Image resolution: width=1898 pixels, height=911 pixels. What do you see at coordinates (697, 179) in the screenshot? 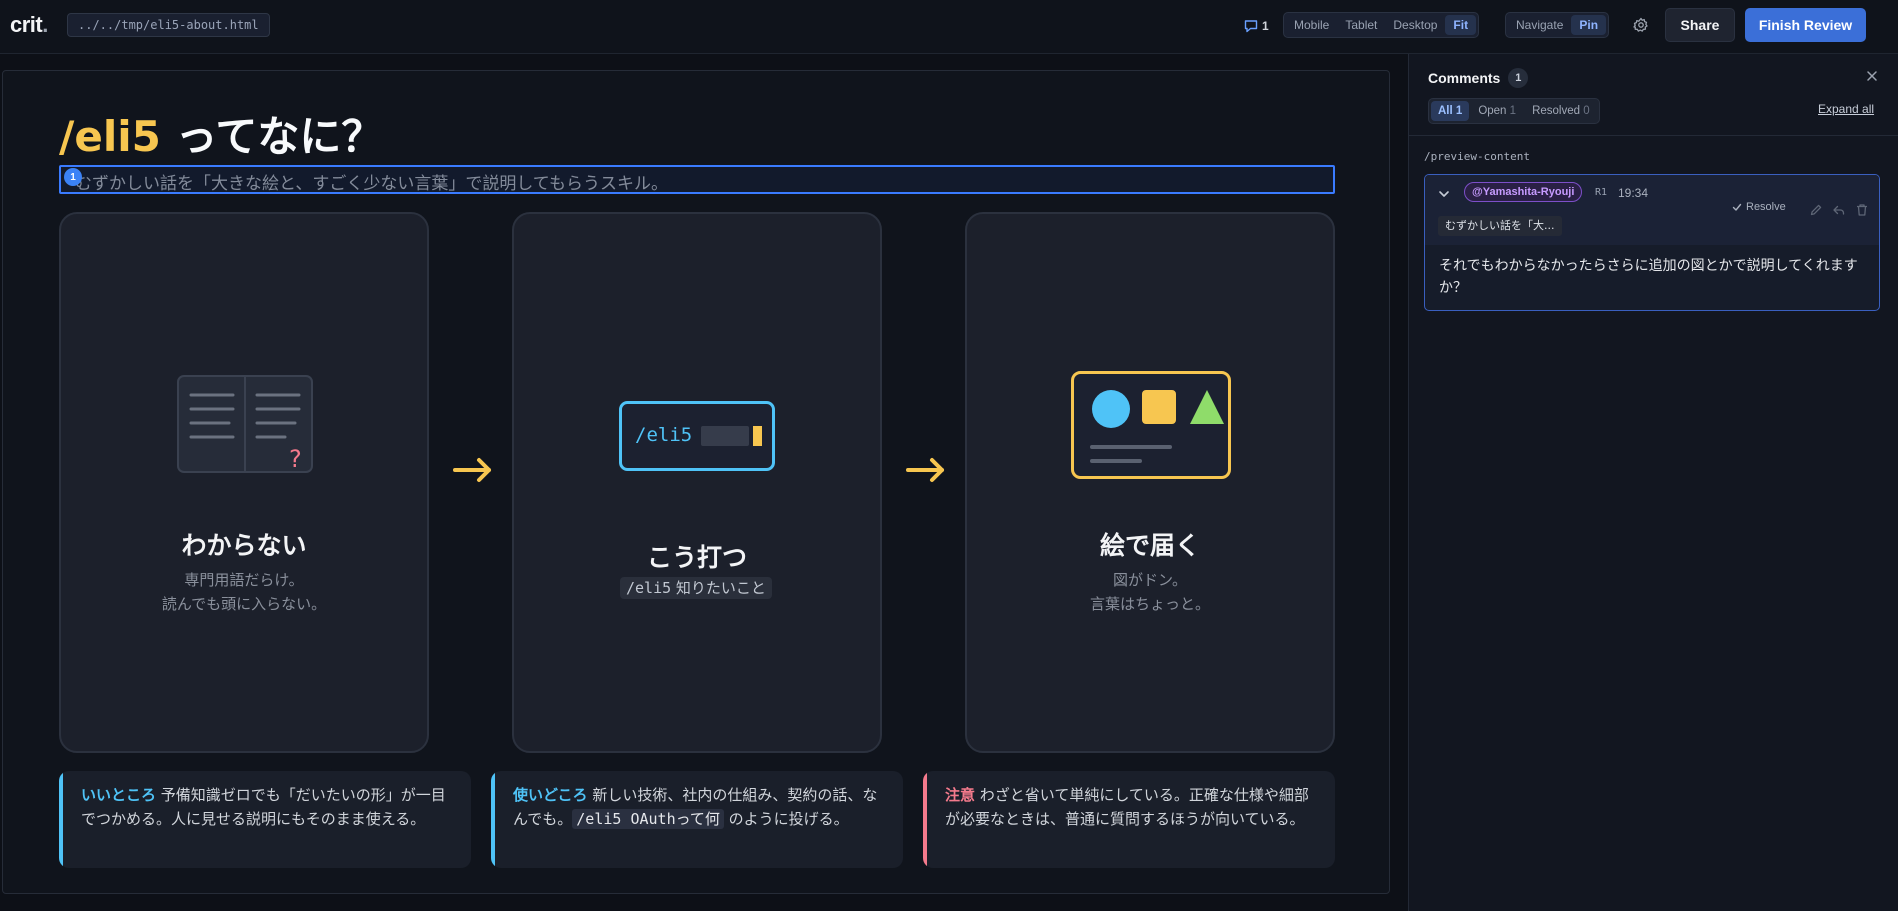
I see `pinned-subtitle: むずかしい話を「大きな絵と、すごく少ない言葉」で説明してもらうスキル。 1` at bounding box center [697, 179].